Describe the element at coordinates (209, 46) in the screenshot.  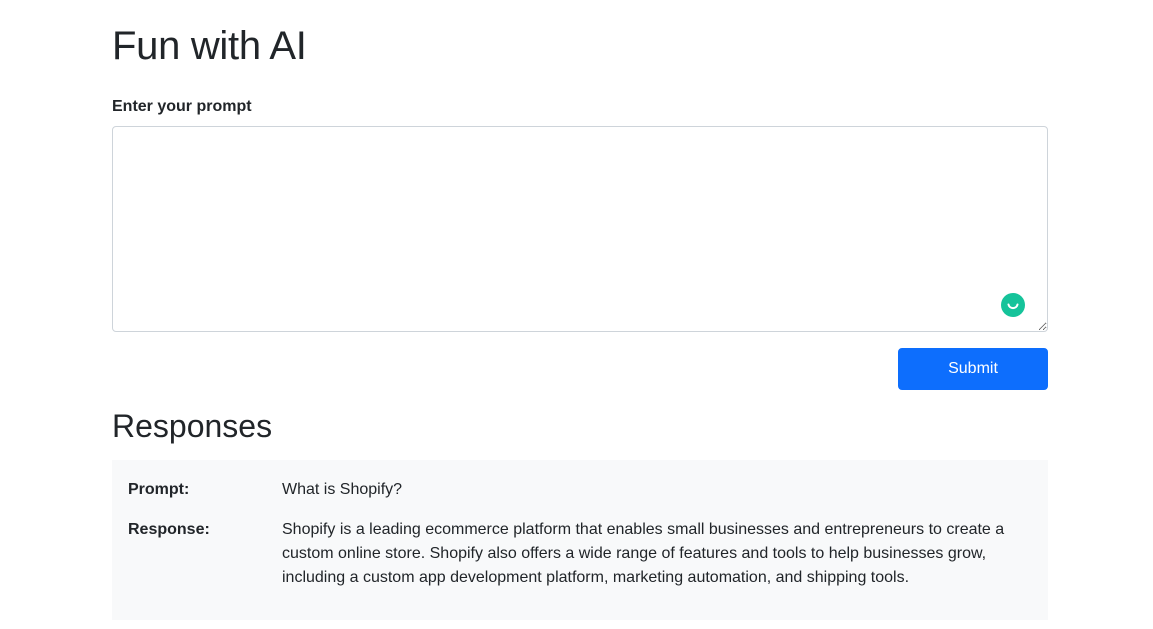
I see `page-title: Fun with AI` at that location.